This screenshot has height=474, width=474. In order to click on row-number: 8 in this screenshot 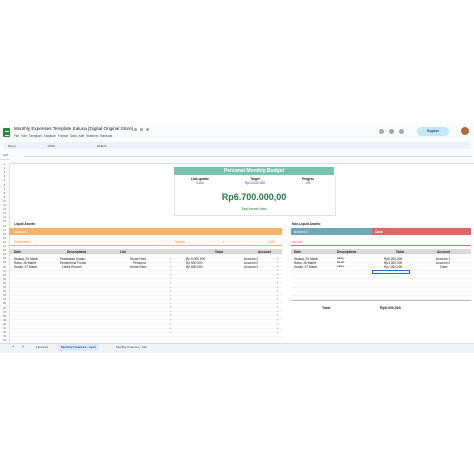, I will do `click(4, 193)`.